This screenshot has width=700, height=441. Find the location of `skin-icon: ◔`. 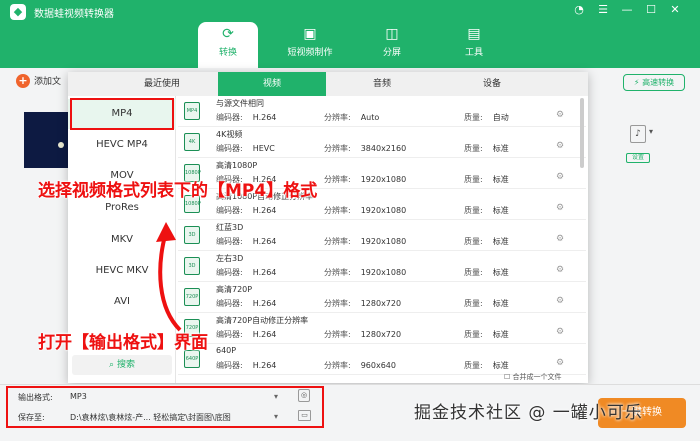

skin-icon: ◔ is located at coordinates (579, 10).